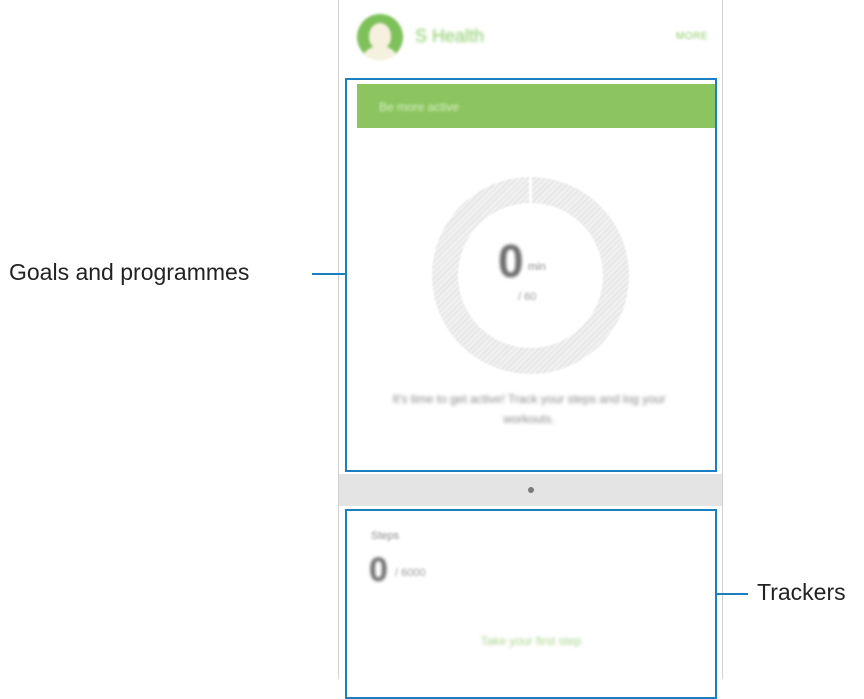  What do you see at coordinates (450, 36) in the screenshot?
I see `app-title: S Health` at bounding box center [450, 36].